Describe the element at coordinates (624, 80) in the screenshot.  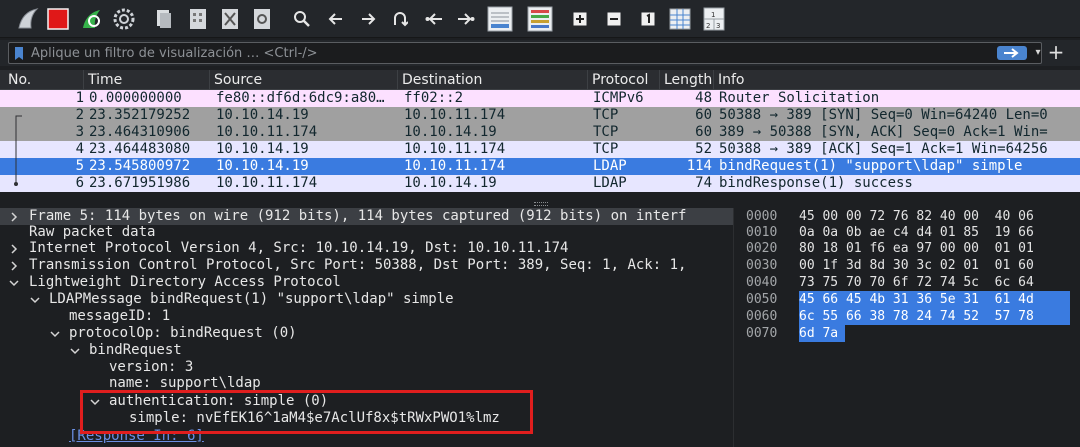
I see `column-header-protocol: Protocol` at that location.